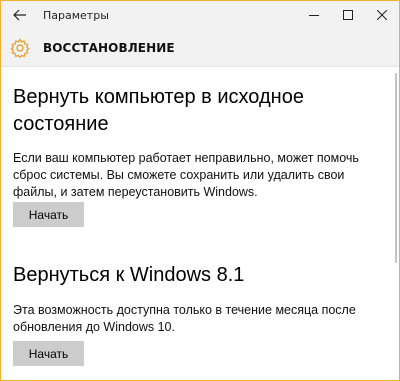 The height and width of the screenshot is (381, 400). I want to click on rollback-start-button: Начать, so click(48, 353).